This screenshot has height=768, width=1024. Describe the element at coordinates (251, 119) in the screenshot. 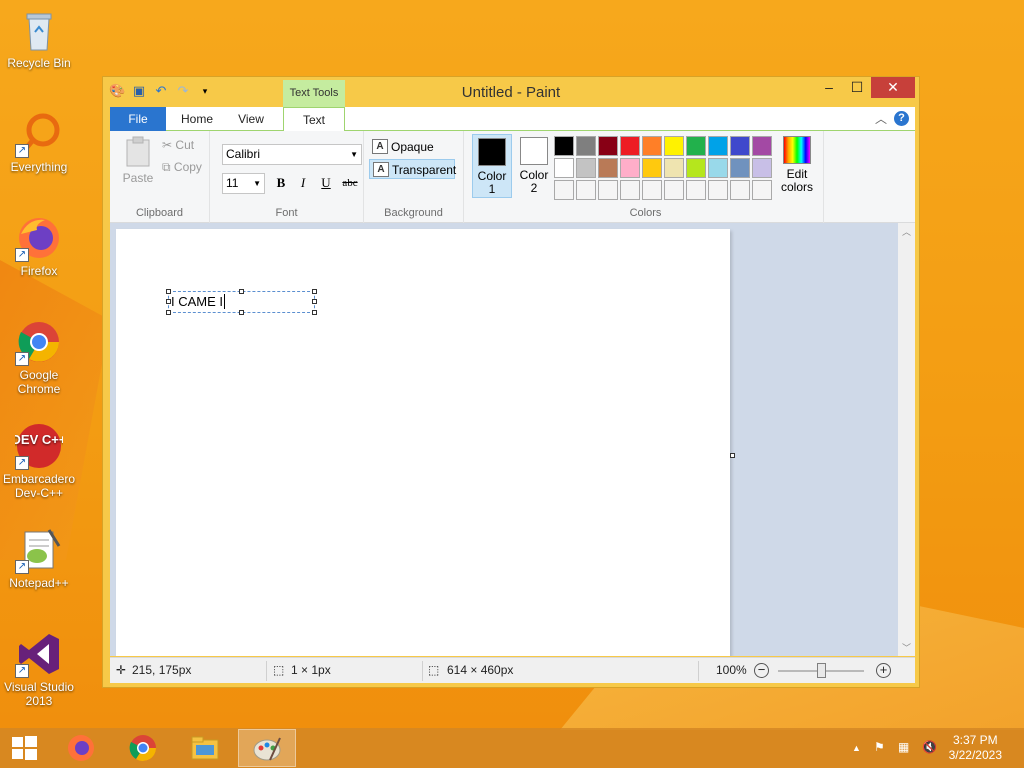

I see `tab-view: View` at that location.